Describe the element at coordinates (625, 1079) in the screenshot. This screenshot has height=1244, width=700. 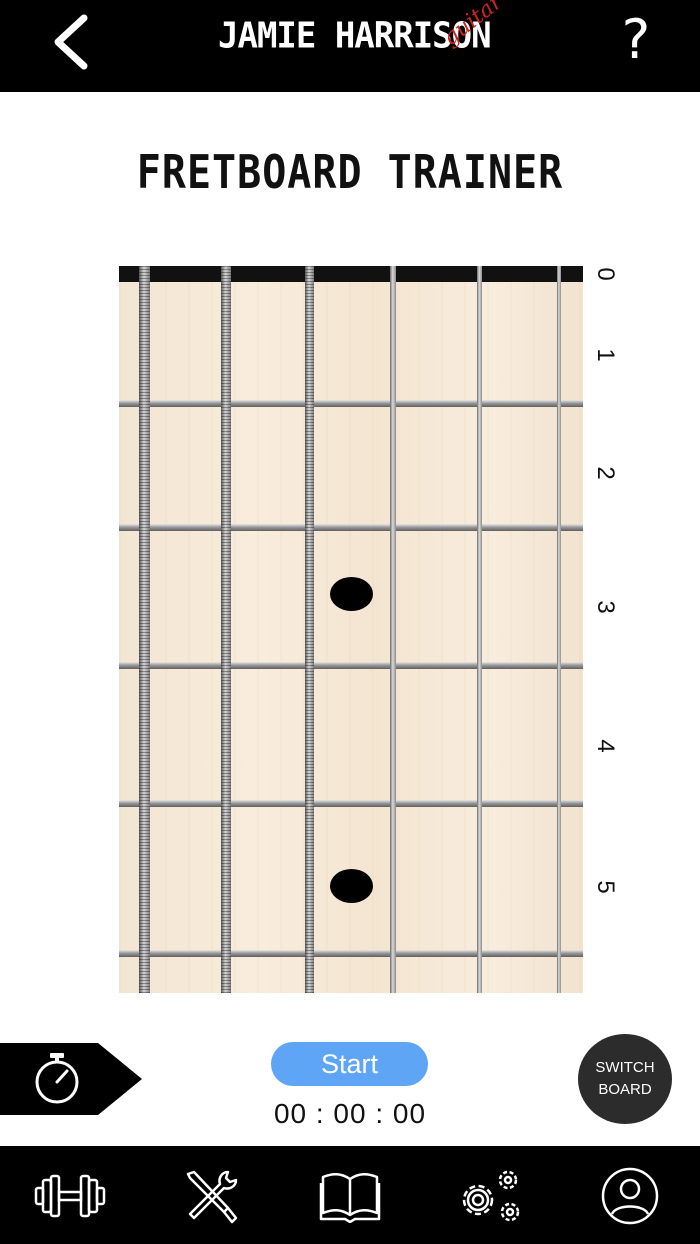
I see `switch-board-button: SWITCH BOARD` at that location.